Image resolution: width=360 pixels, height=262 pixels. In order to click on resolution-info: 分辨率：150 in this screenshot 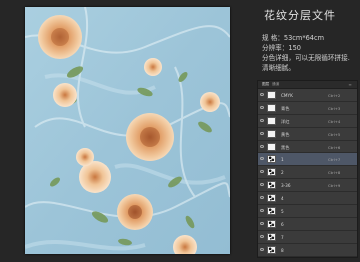, I will do `click(281, 48)`.